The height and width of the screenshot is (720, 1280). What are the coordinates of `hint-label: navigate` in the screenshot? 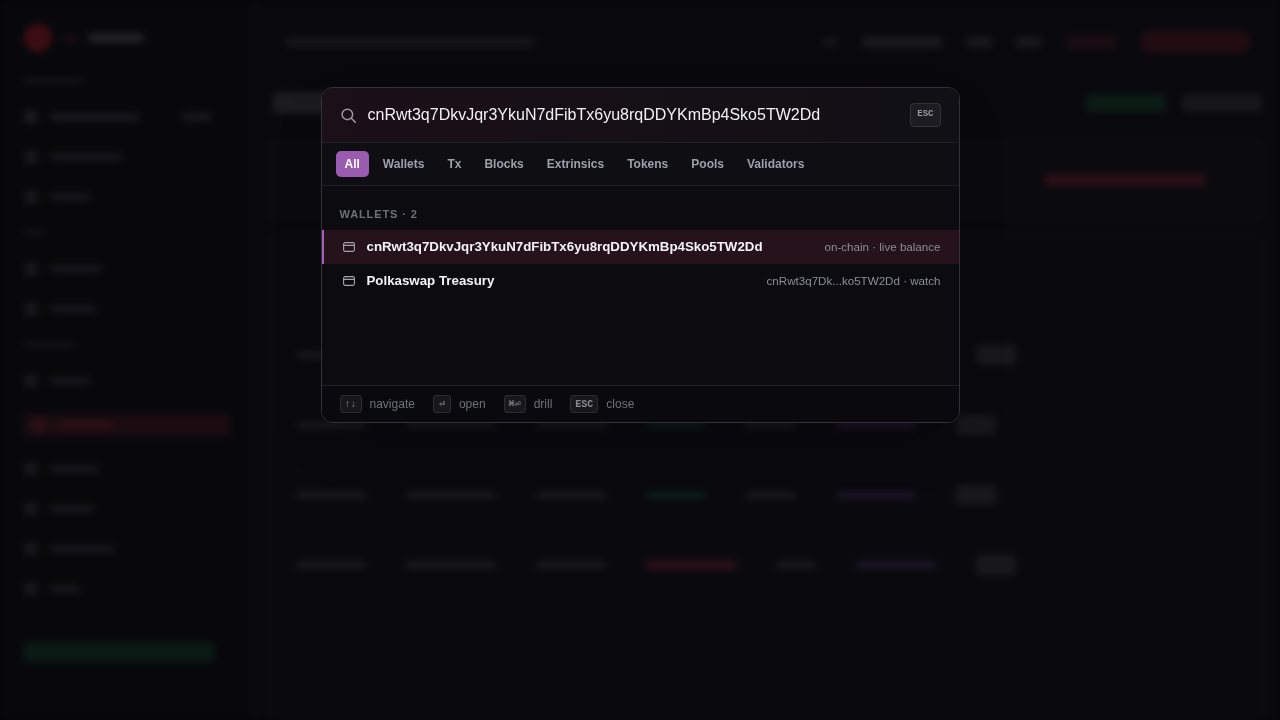 It's located at (392, 404).